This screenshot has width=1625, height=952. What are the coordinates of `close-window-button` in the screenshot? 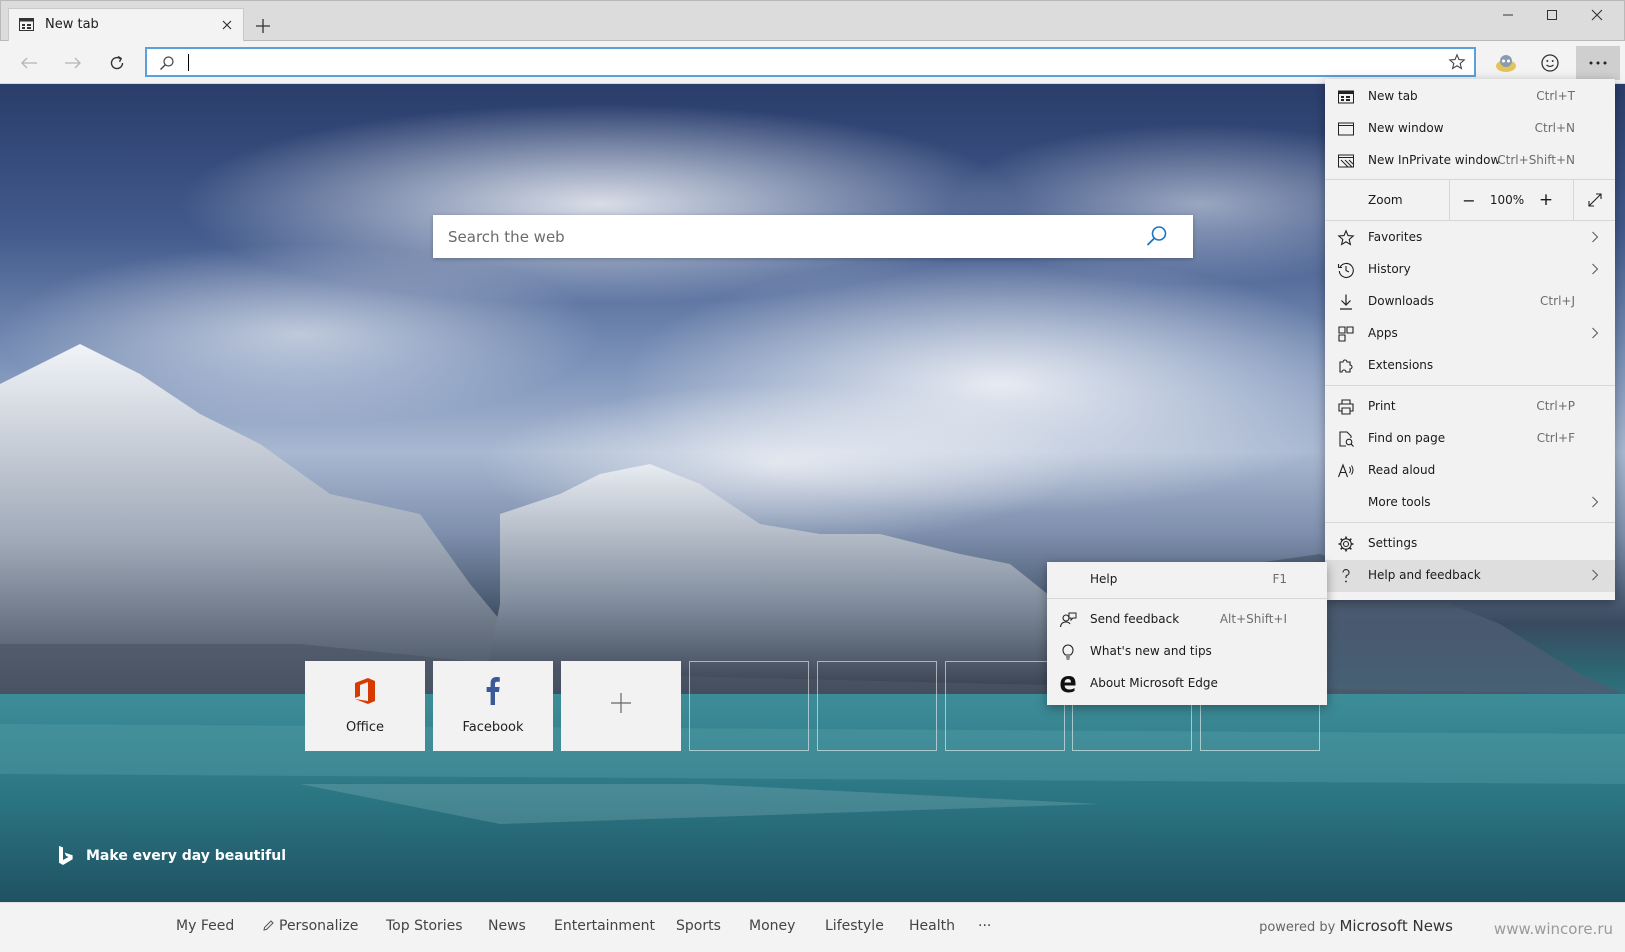 It's located at (1597, 15).